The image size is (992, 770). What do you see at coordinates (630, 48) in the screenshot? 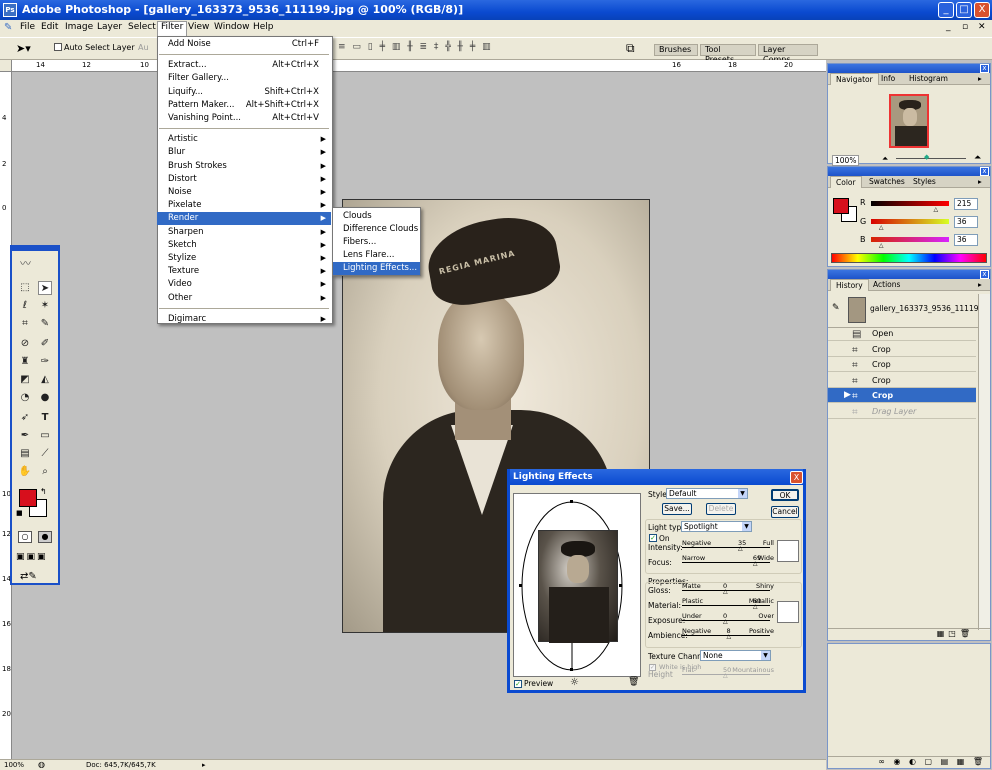
I see `palette-toggle-icon: ⧉` at bounding box center [630, 48].